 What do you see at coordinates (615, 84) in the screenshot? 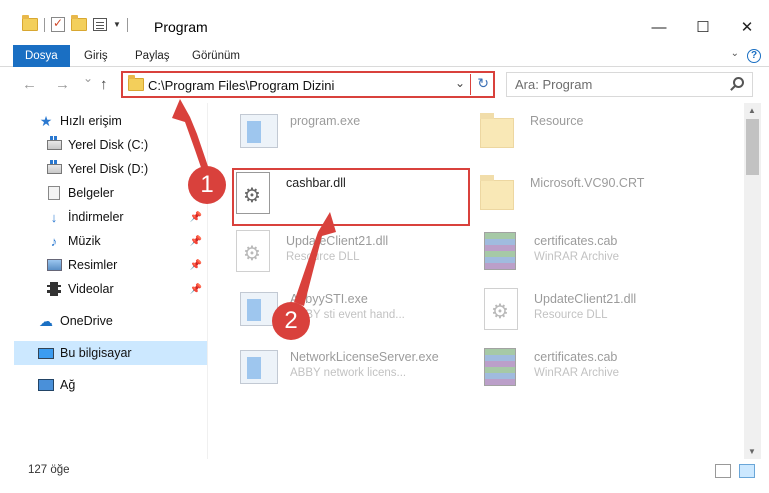
I see `search-input` at bounding box center [615, 84].